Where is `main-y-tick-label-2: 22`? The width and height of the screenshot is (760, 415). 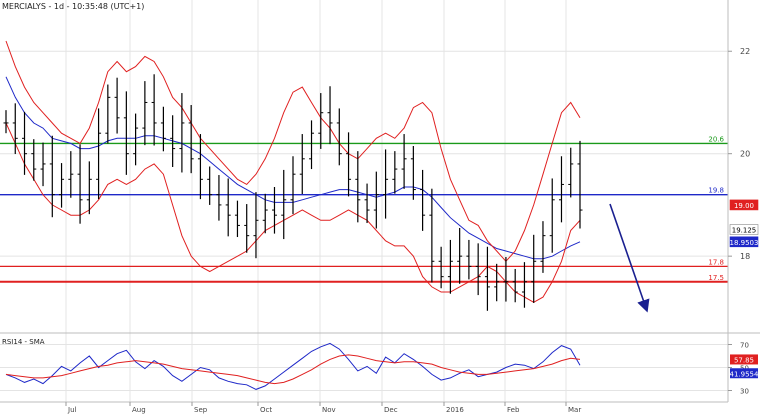
main-y-tick-label-2: 22 is located at coordinates (745, 51).